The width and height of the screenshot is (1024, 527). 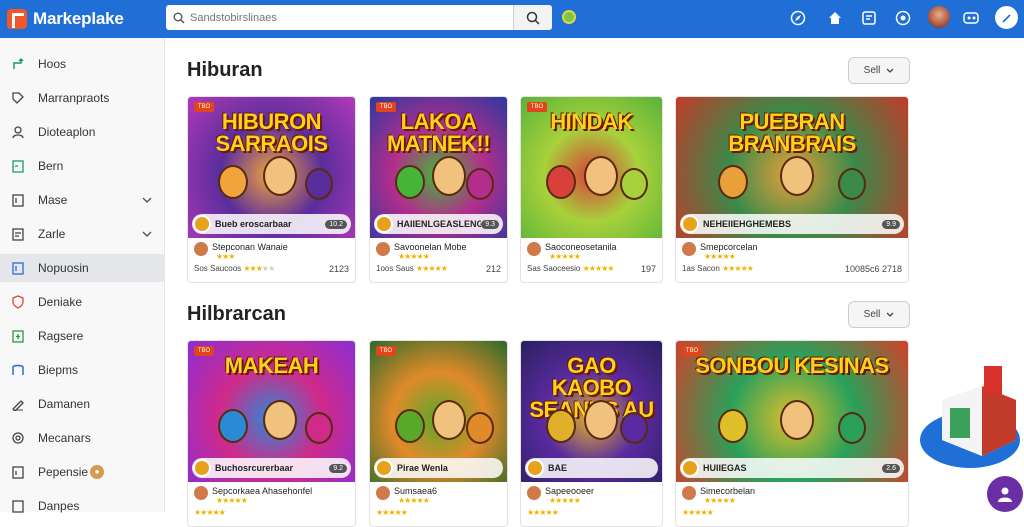 What do you see at coordinates (65, 19) in the screenshot?
I see `app-logo: Markeplake` at bounding box center [65, 19].